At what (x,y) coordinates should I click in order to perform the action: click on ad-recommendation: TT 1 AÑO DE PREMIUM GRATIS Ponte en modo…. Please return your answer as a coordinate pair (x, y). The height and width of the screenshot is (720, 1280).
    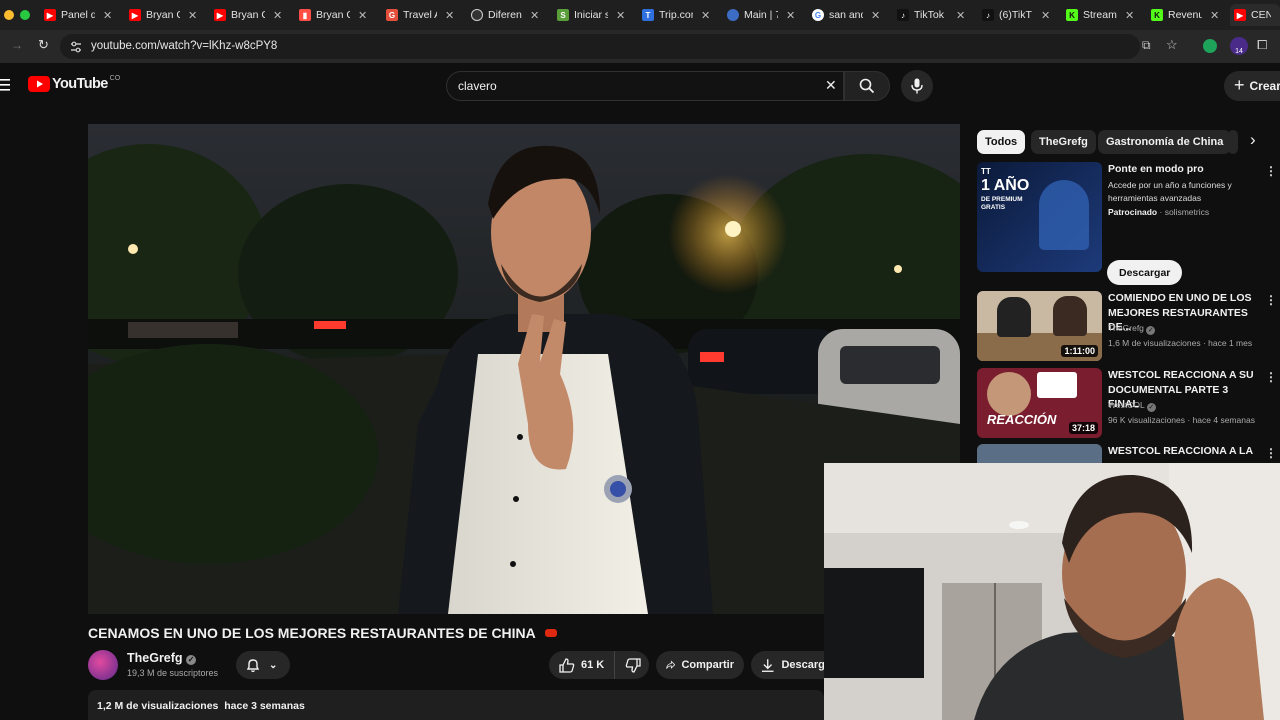
    Looking at the image, I should click on (1127, 224).